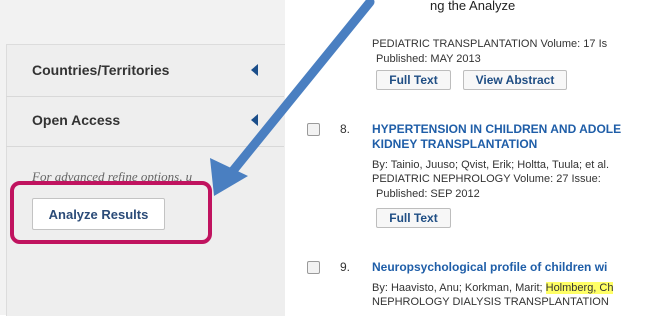  What do you see at coordinates (111, 212) in the screenshot?
I see `highlight-box` at bounding box center [111, 212].